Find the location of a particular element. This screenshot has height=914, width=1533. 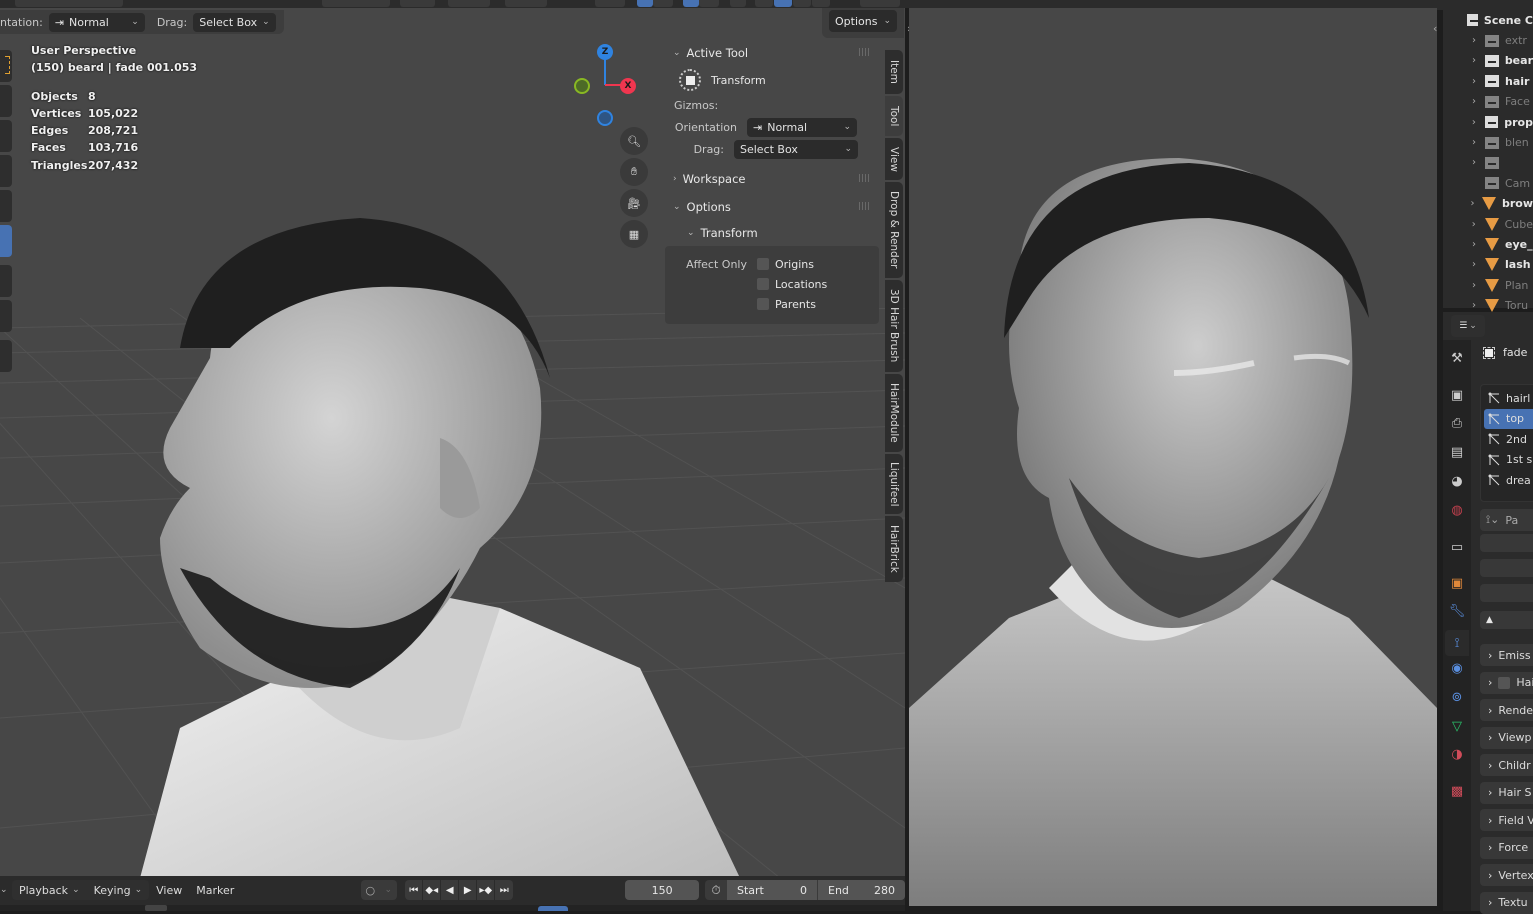

zoom-button: 🔍︎ is located at coordinates (634, 141).